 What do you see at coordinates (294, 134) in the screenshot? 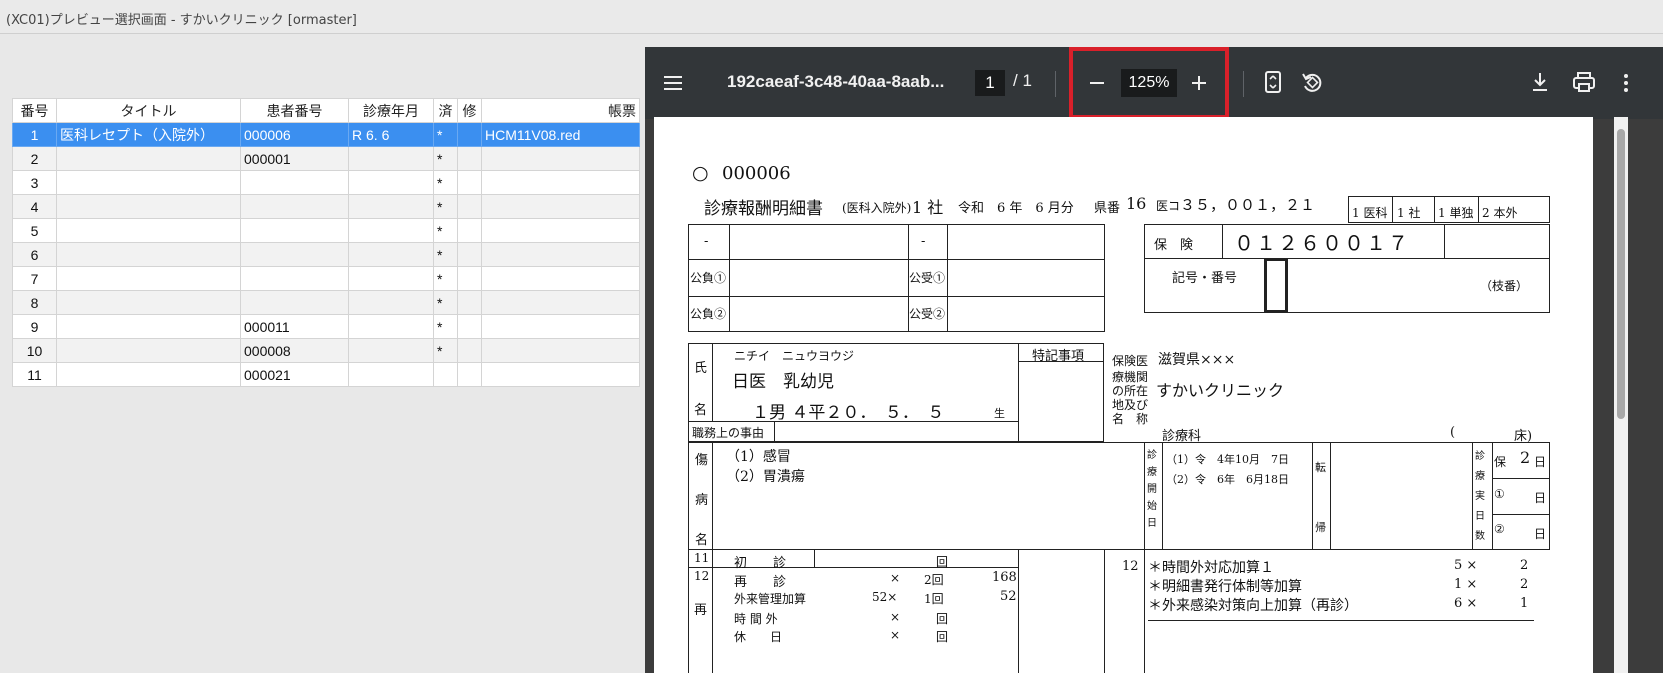
I see `cell-patient-number: 000006` at bounding box center [294, 134].